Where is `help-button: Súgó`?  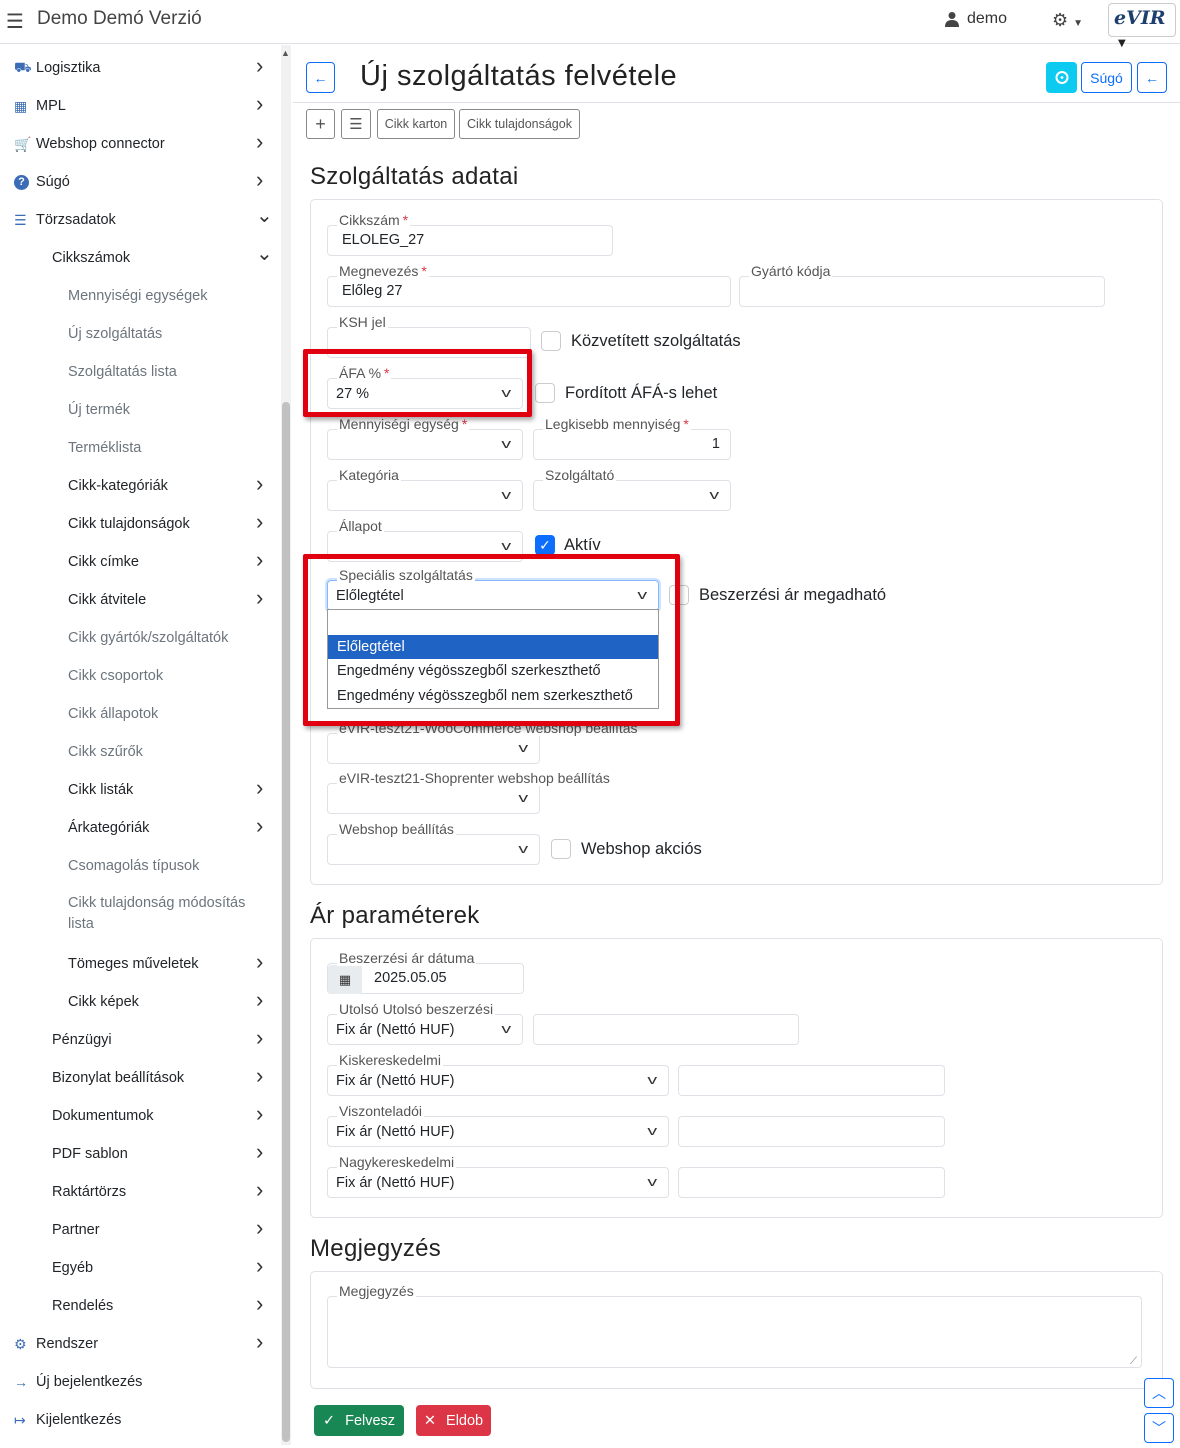 help-button: Súgó is located at coordinates (1106, 77).